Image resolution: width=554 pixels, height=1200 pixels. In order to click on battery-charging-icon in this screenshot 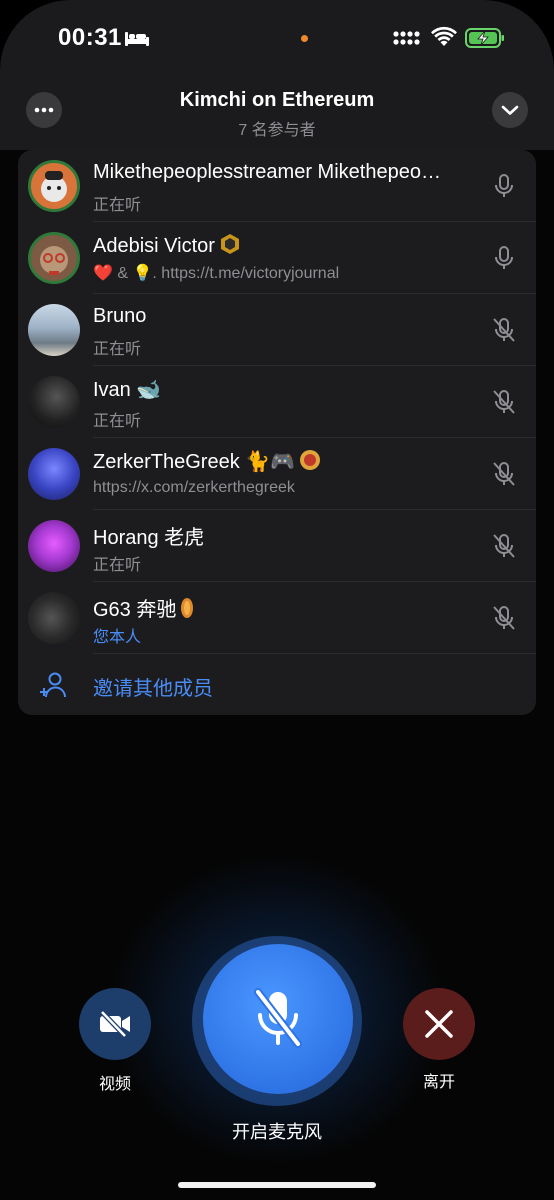, I will do `click(484, 38)`.